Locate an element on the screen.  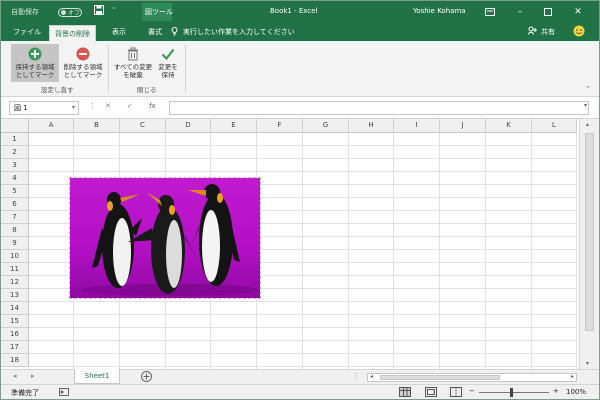
zoom-in-icon: + is located at coordinates (556, 391).